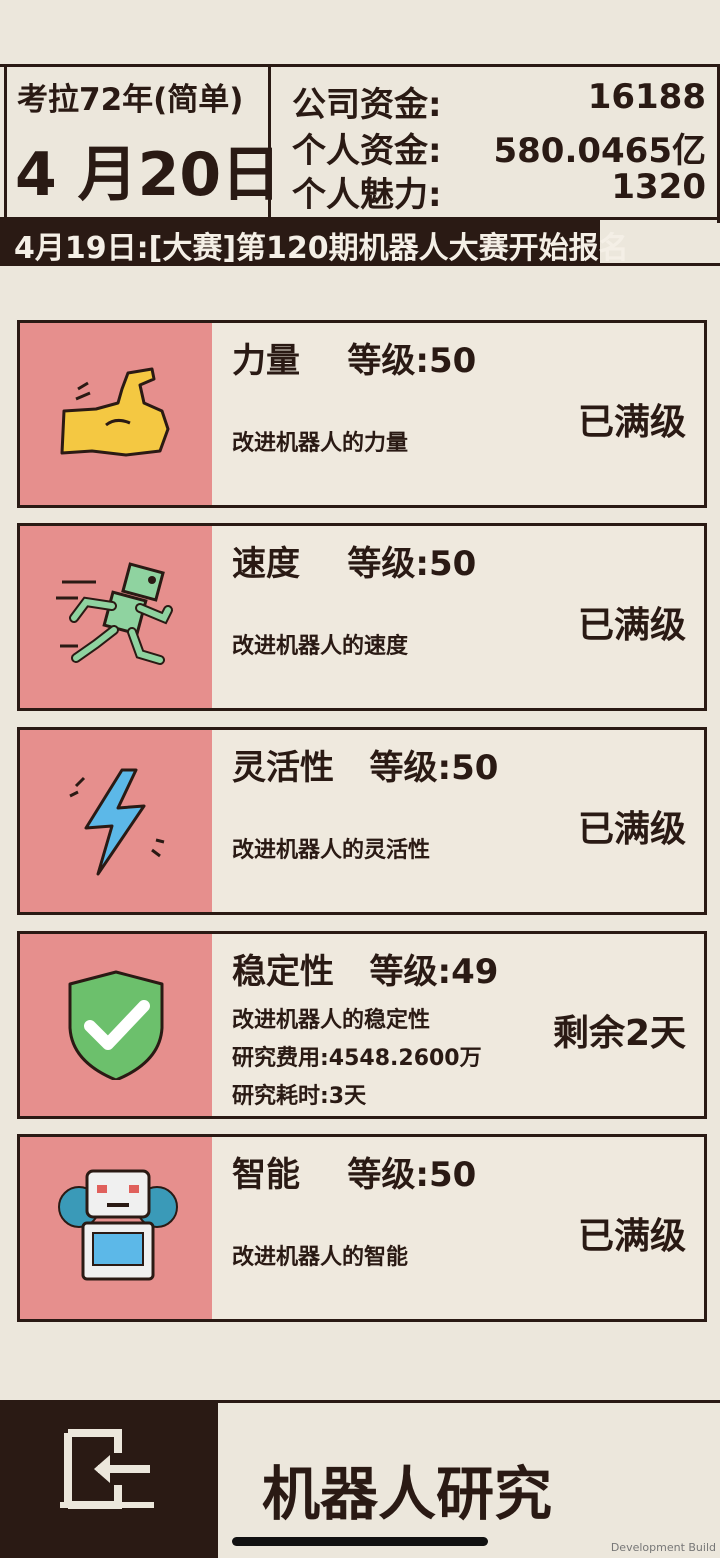  I want to click on news-text: 4月19日:[大赛]第120期机器人大赛开始报名, so click(321, 248).